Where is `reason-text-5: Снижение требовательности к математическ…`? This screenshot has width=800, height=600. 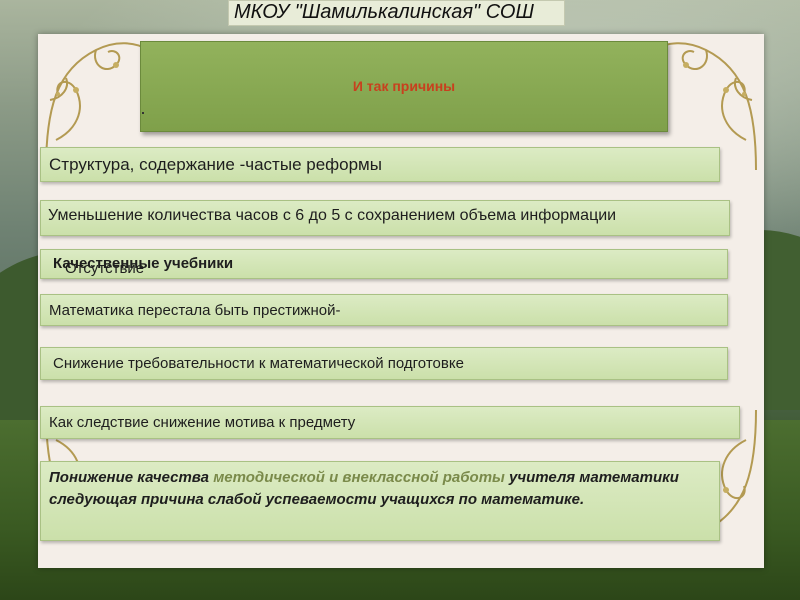
reason-text-5: Снижение требовательности к математическ… is located at coordinates (258, 363).